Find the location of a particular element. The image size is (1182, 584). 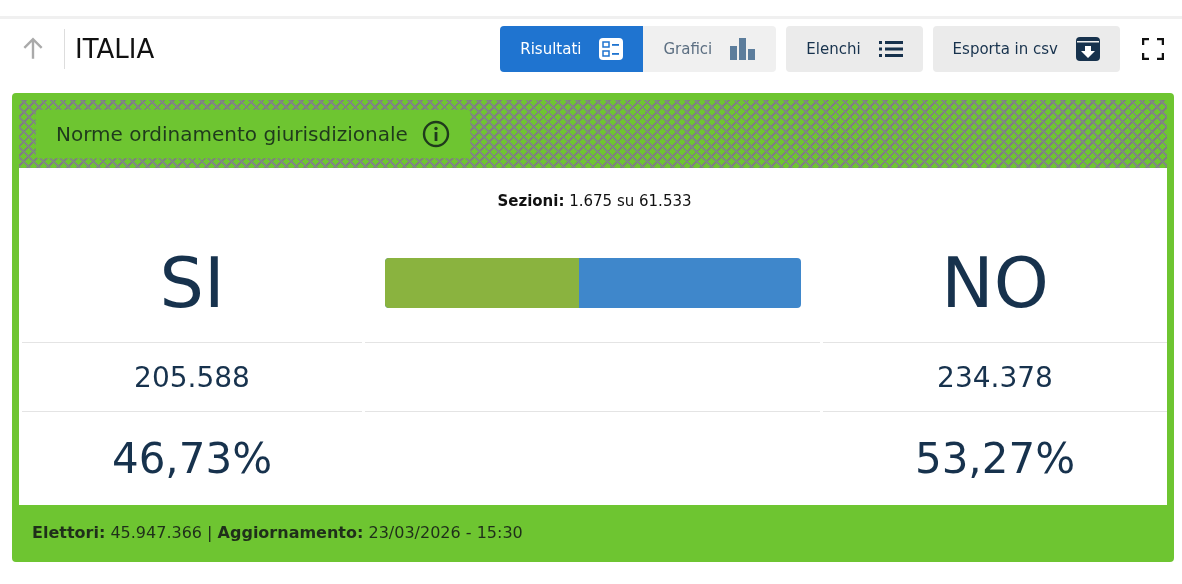

view-tab: Risultati is located at coordinates (572, 48).